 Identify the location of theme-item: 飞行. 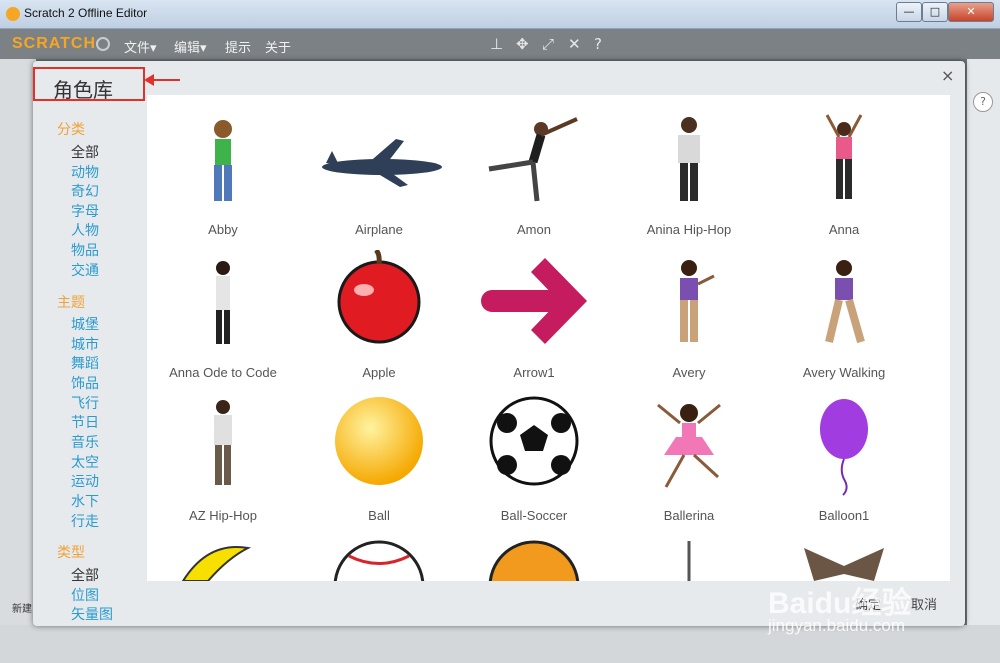
(85, 403).